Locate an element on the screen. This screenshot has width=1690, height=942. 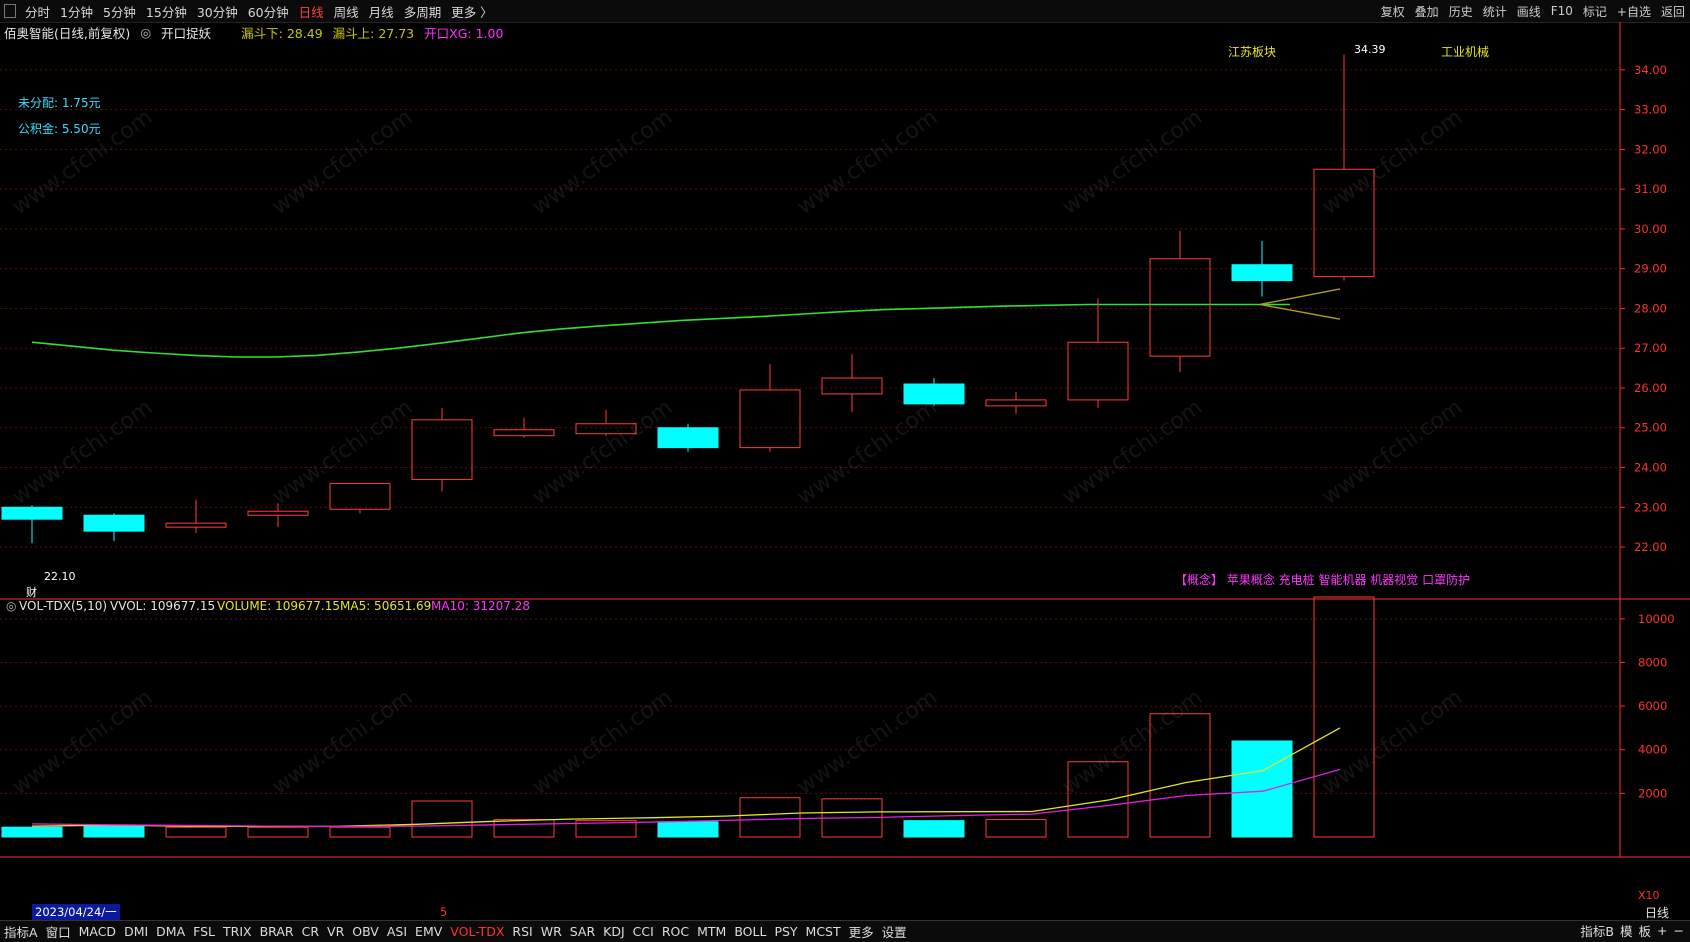
toolbar-button-6: 标记 is located at coordinates (1595, 11).